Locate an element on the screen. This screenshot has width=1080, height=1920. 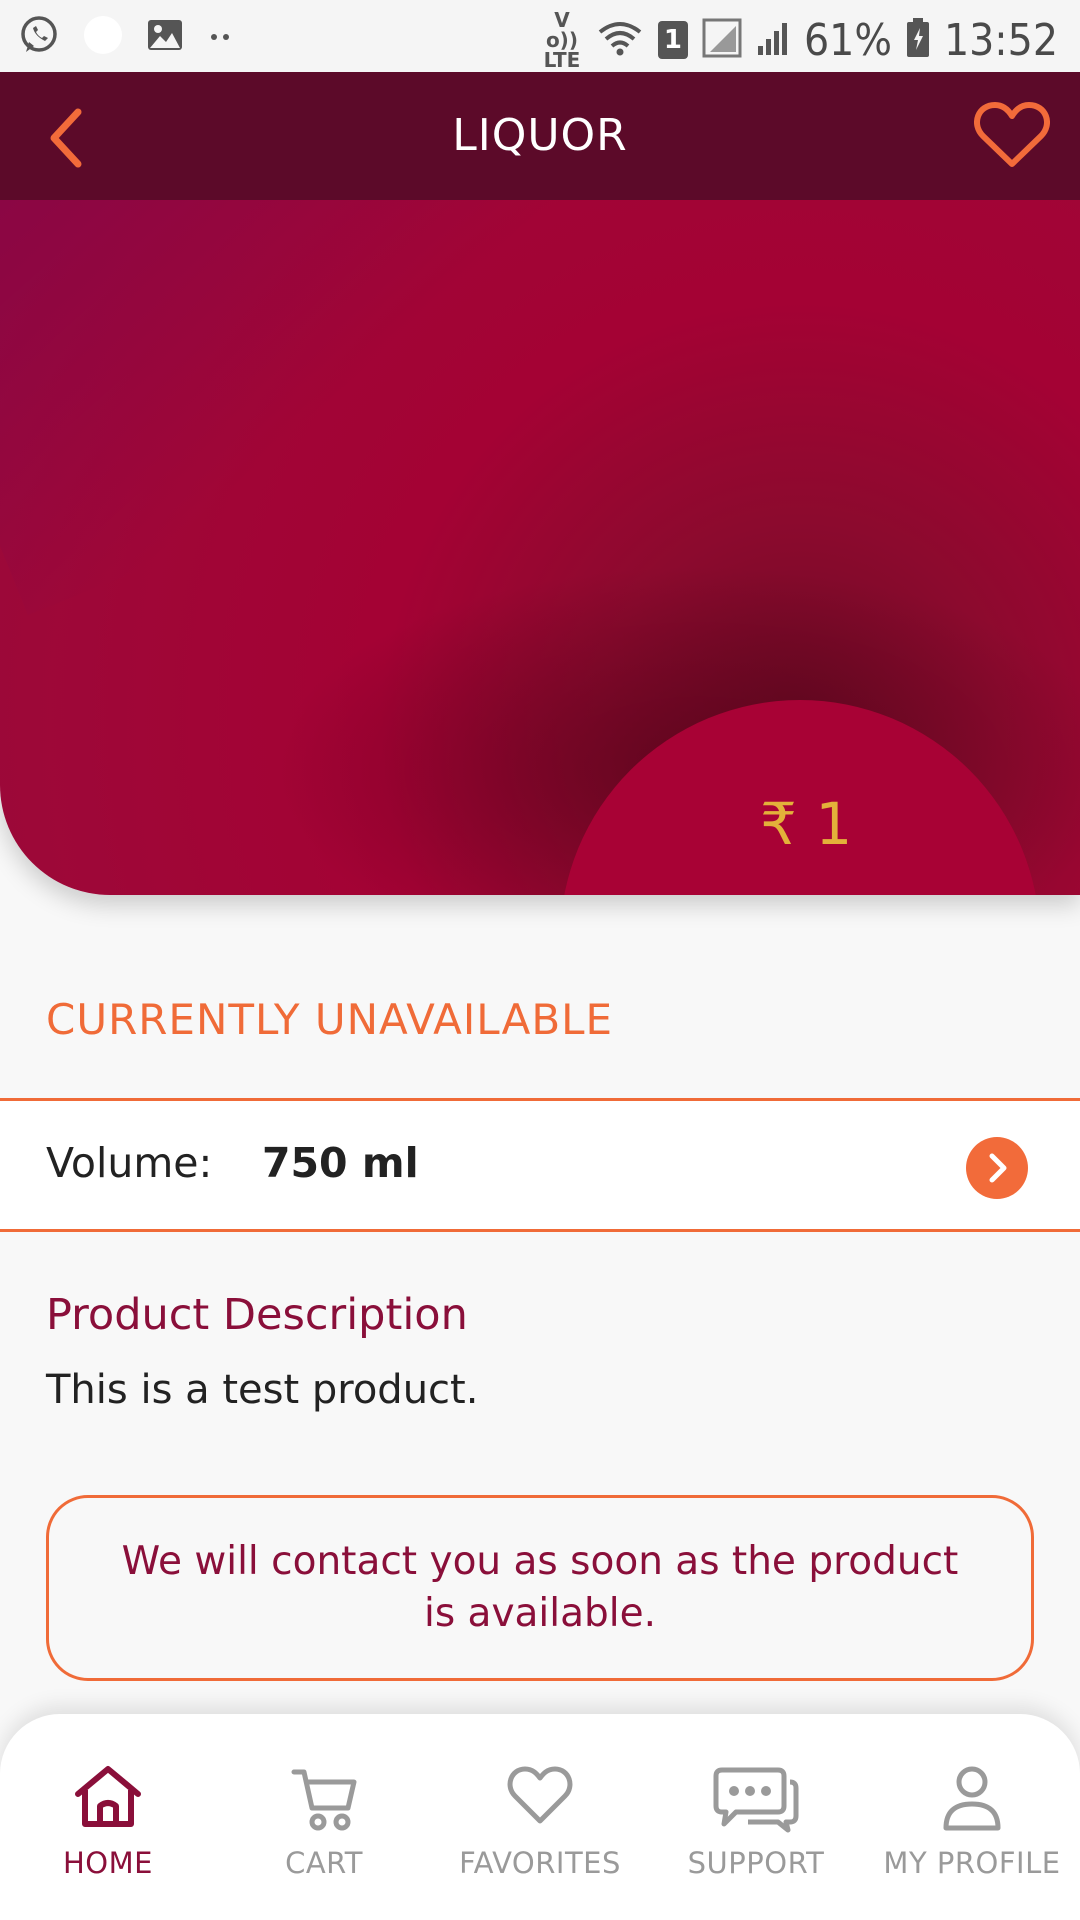
status-right: Vo)) LTE 1 61% 13:52 is located at coordinates (800, 40).